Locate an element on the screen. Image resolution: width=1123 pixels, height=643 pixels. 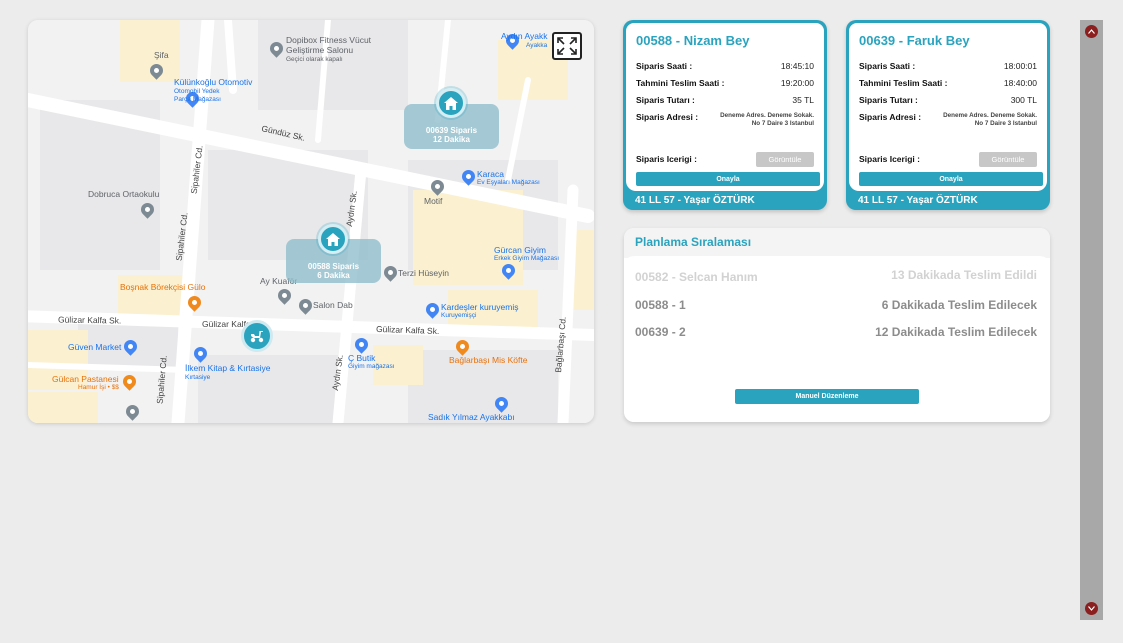
map-label: Gürcan Giyim is located at coordinates (520, 250).